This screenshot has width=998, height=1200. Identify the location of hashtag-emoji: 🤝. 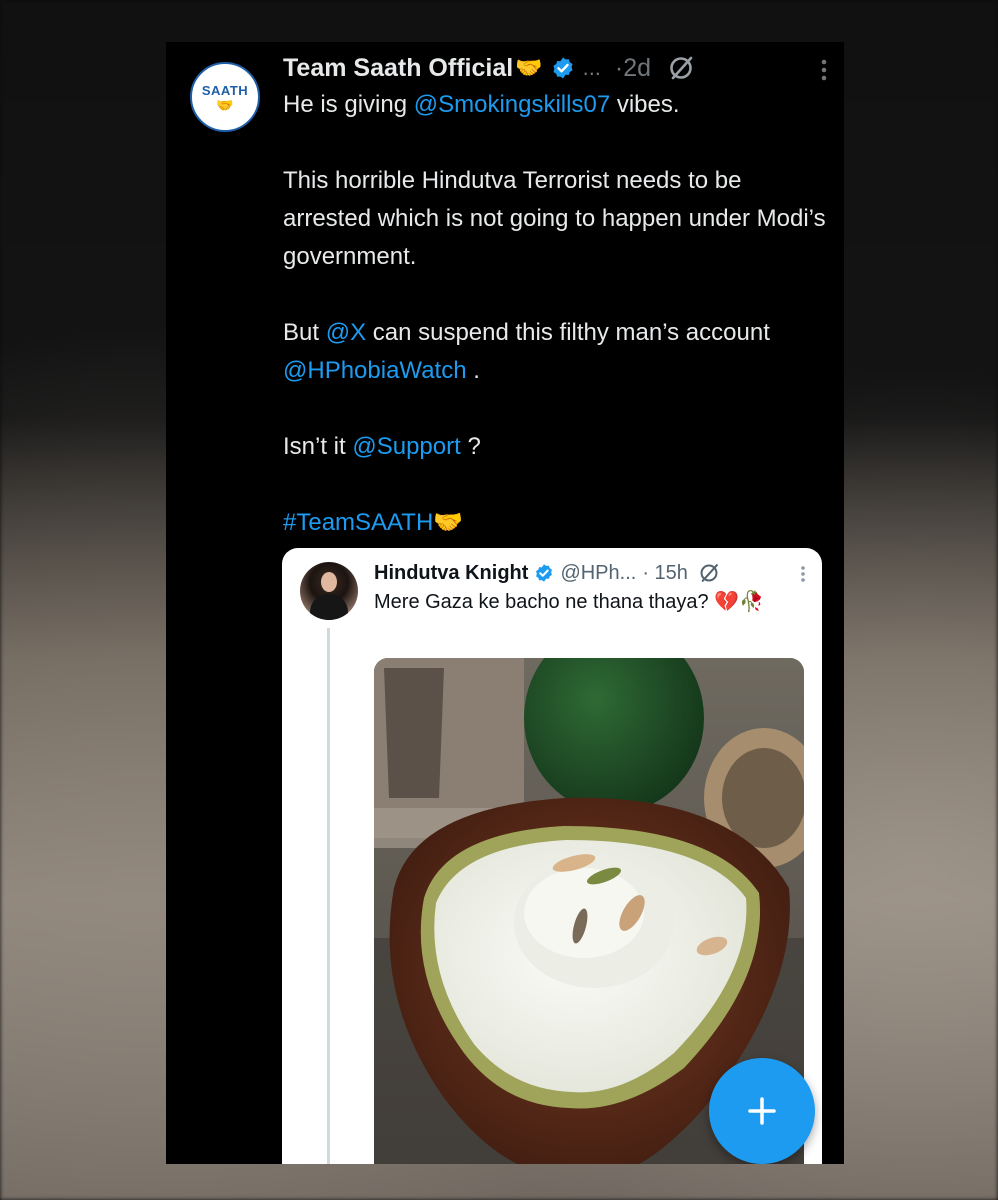
(448, 522).